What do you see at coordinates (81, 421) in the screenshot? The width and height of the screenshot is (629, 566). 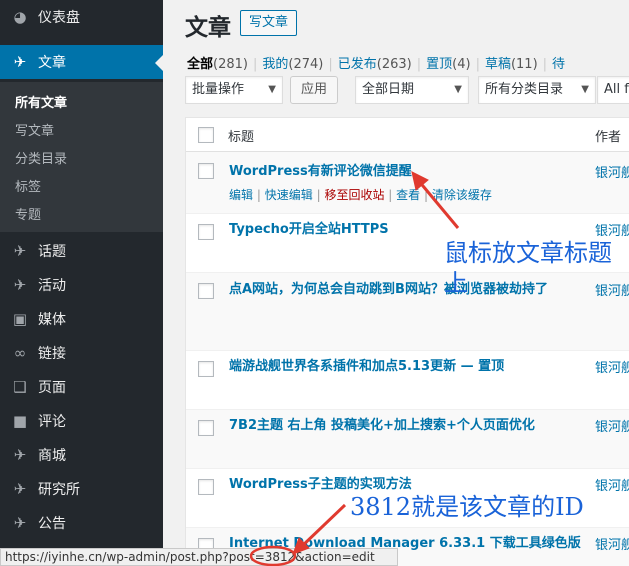 I see `menu-comments: ■ 评论` at bounding box center [81, 421].